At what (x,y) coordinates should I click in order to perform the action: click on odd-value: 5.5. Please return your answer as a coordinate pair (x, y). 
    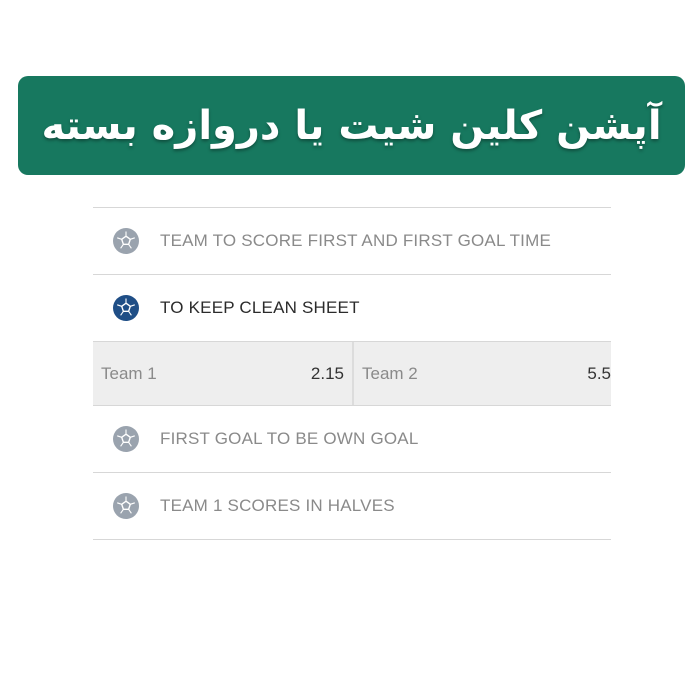
    Looking at the image, I should click on (599, 373).